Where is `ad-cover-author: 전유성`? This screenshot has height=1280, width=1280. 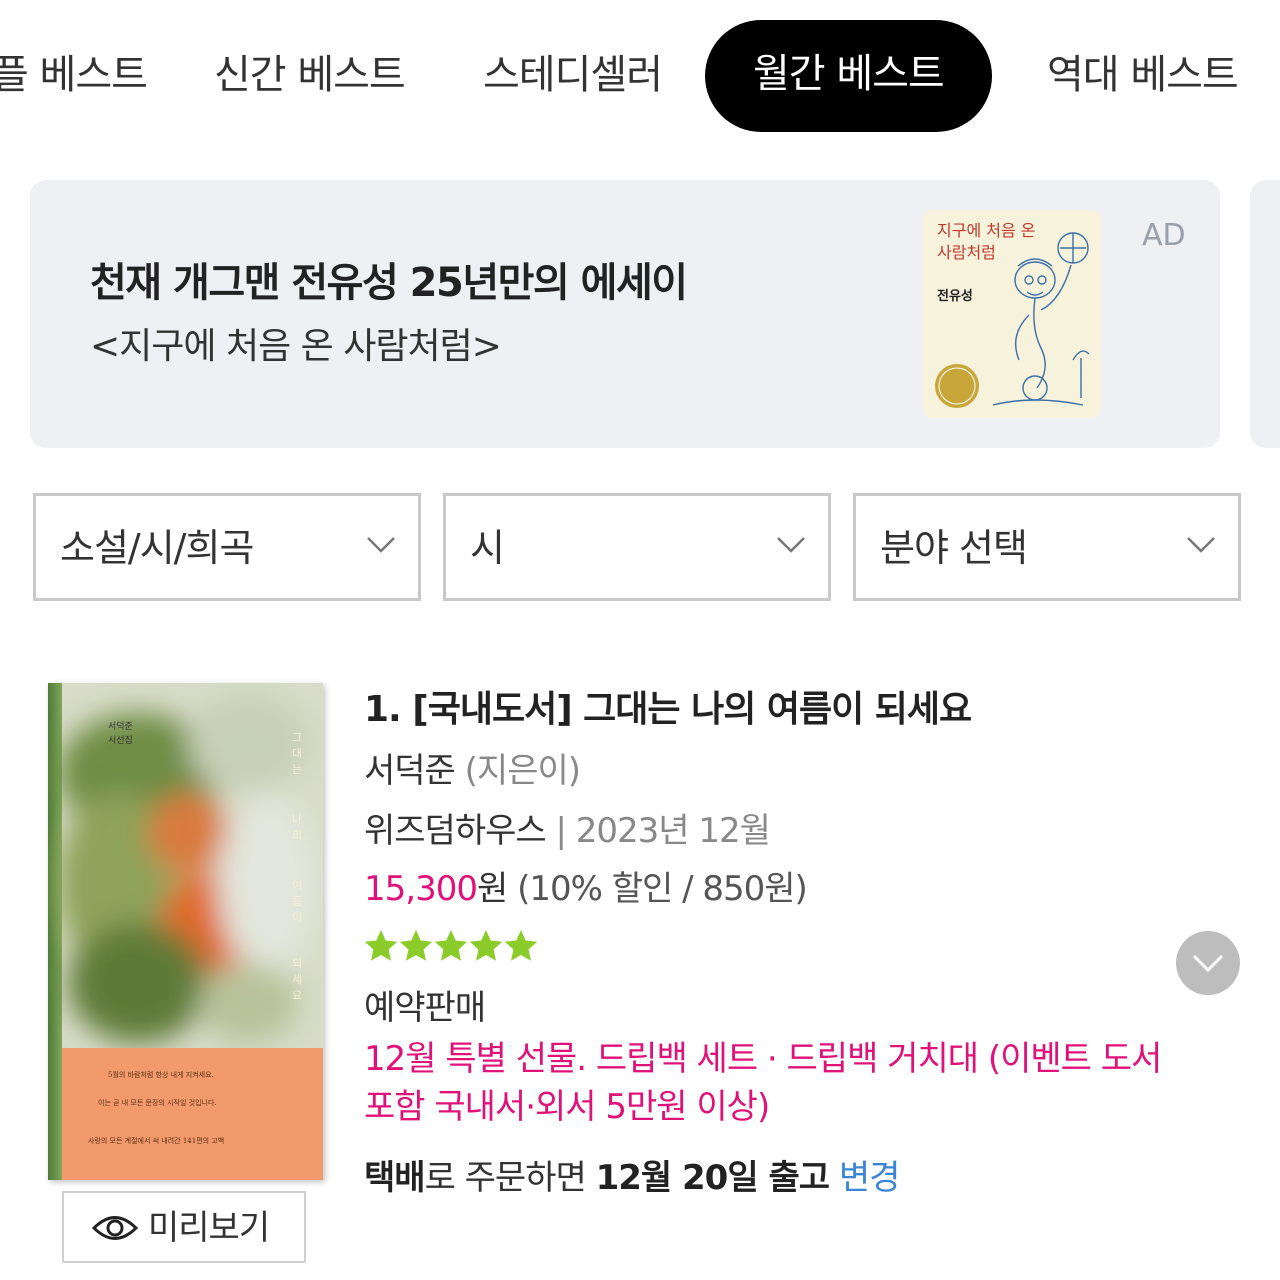 ad-cover-author: 전유성 is located at coordinates (955, 296).